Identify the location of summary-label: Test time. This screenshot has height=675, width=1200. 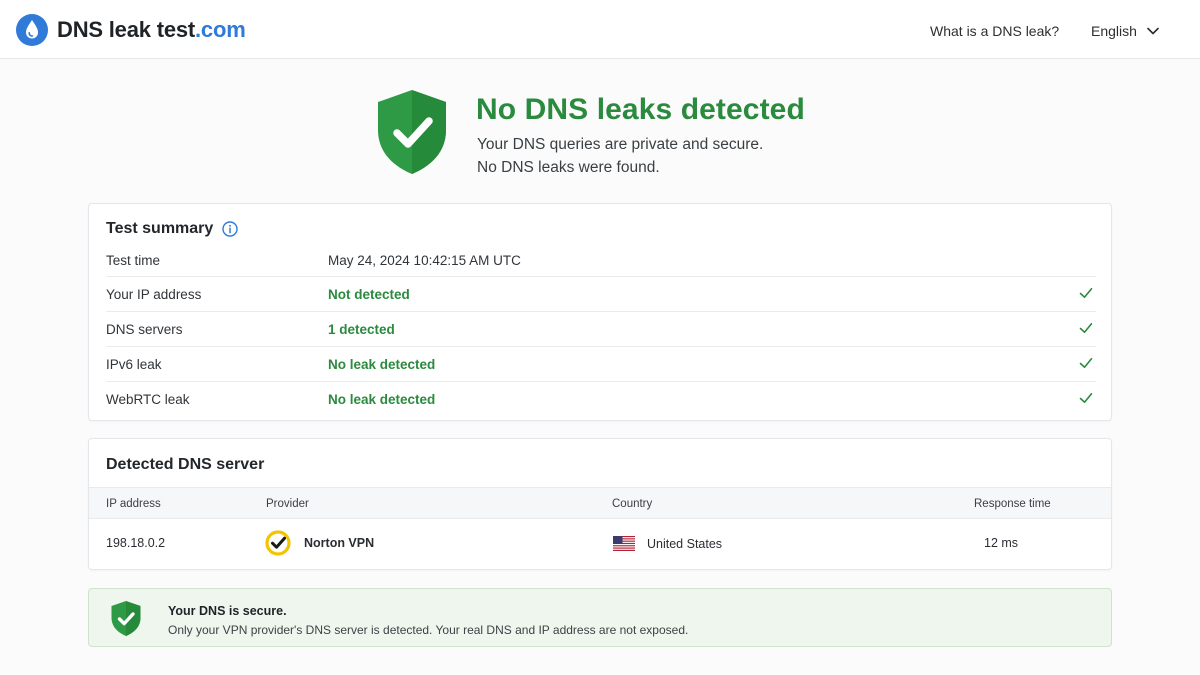
(133, 260).